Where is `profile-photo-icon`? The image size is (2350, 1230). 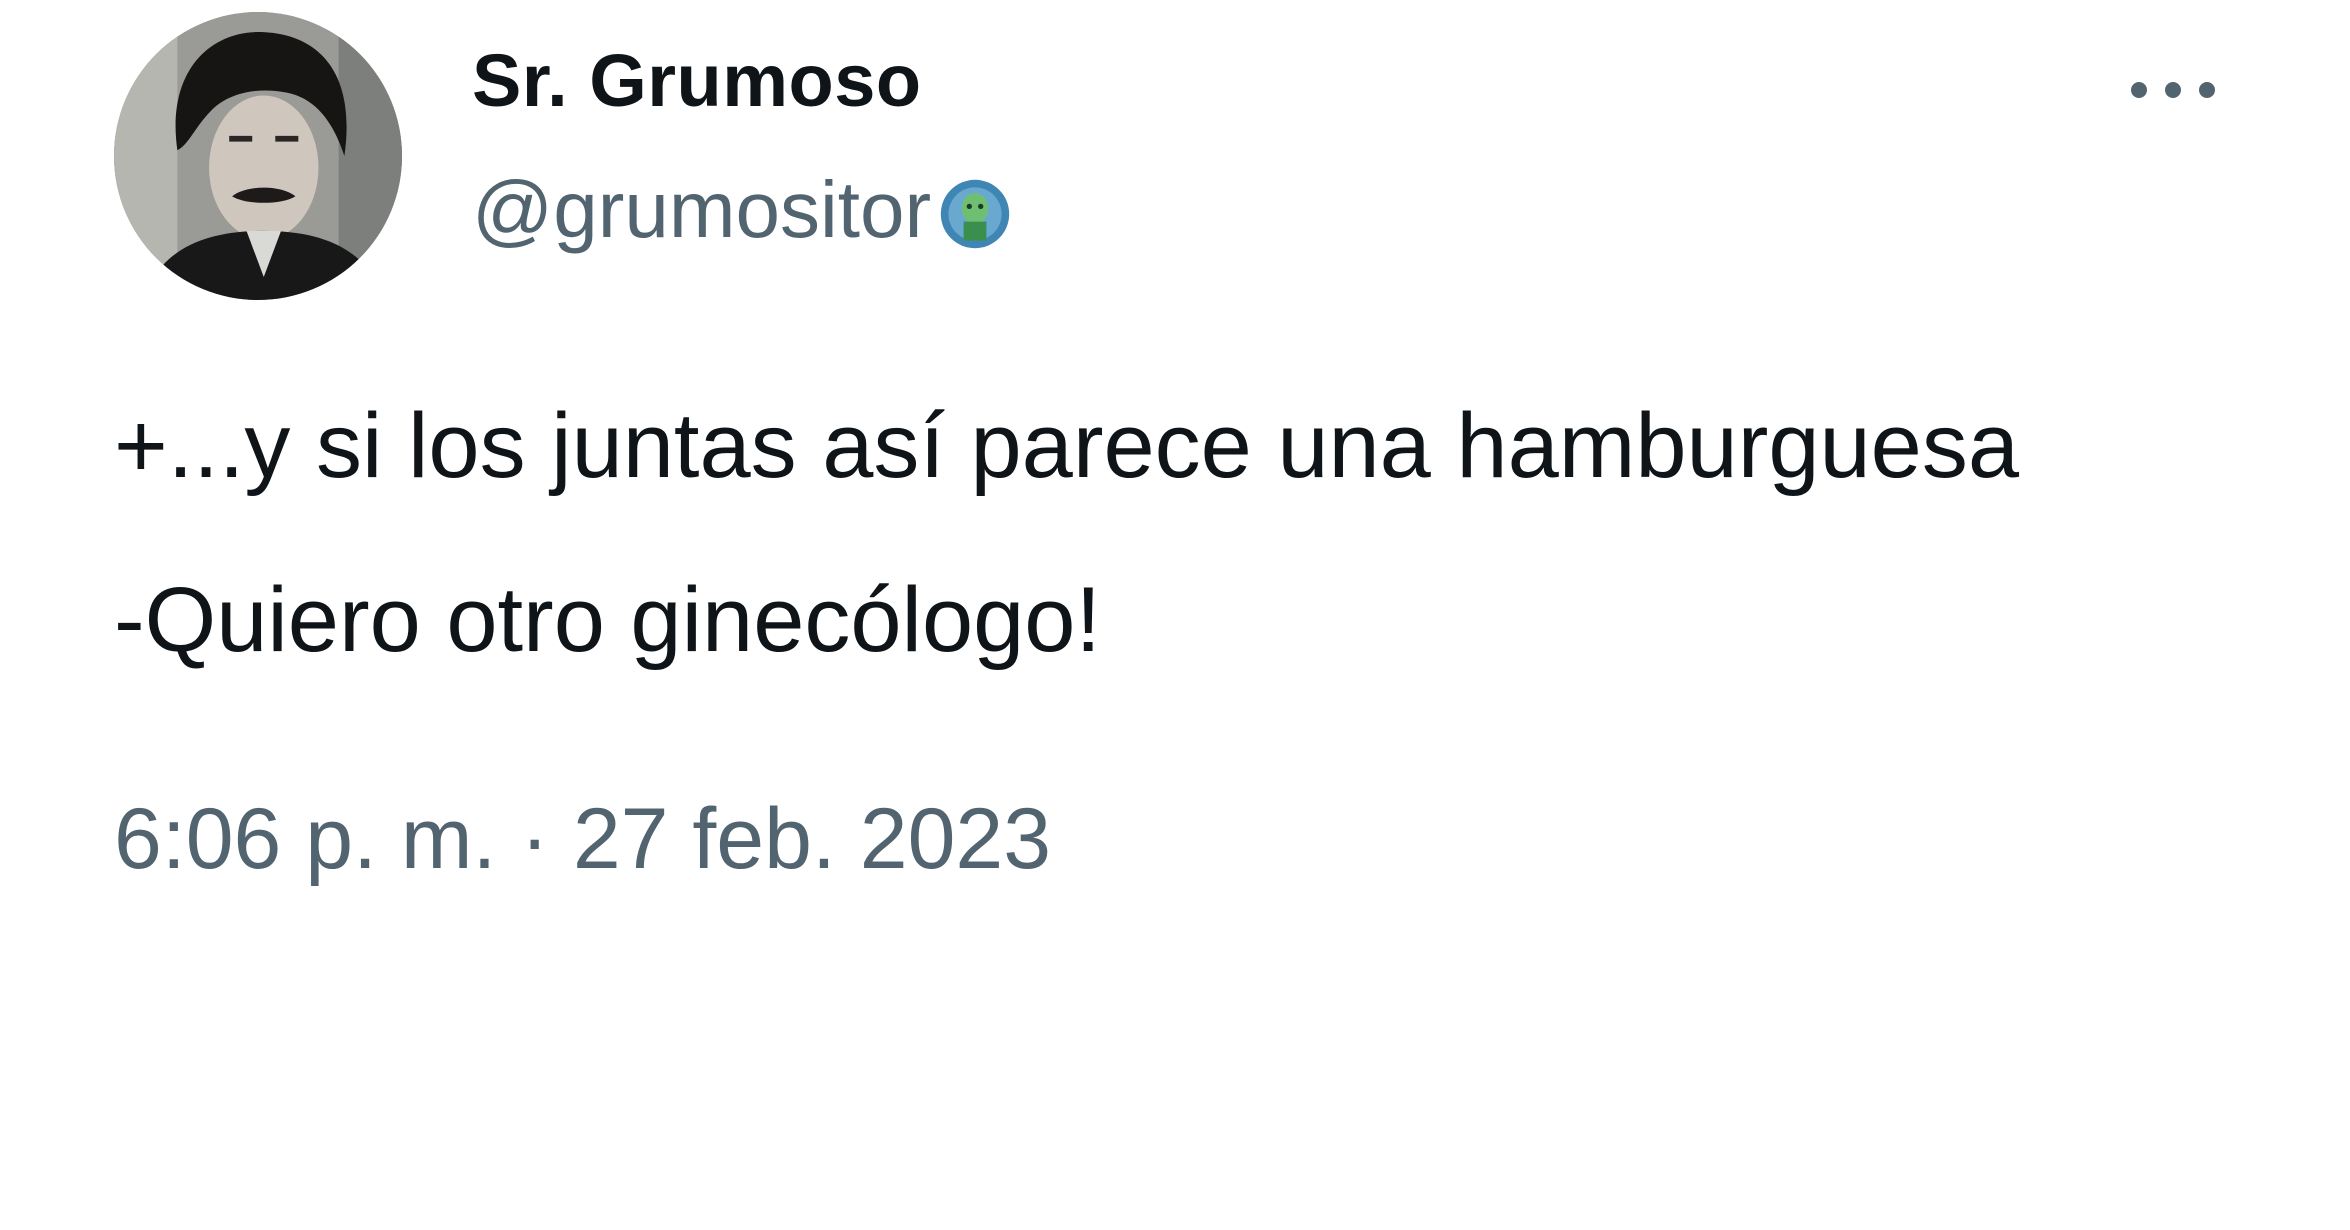
profile-photo-icon is located at coordinates (258, 156).